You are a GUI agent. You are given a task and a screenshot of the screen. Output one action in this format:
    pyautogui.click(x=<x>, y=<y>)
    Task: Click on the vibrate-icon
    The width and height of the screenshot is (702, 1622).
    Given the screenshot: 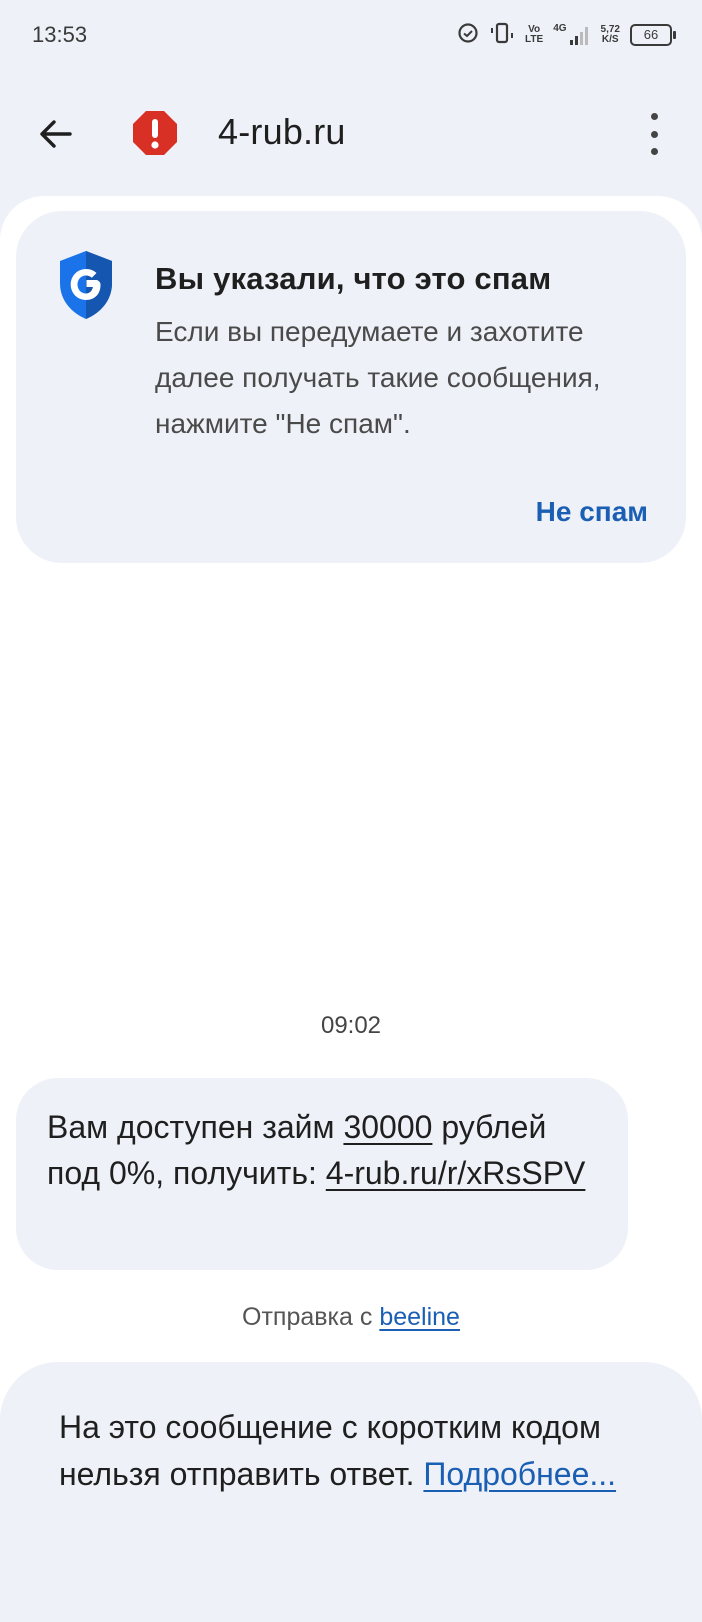 What is the action you would take?
    pyautogui.click(x=502, y=35)
    